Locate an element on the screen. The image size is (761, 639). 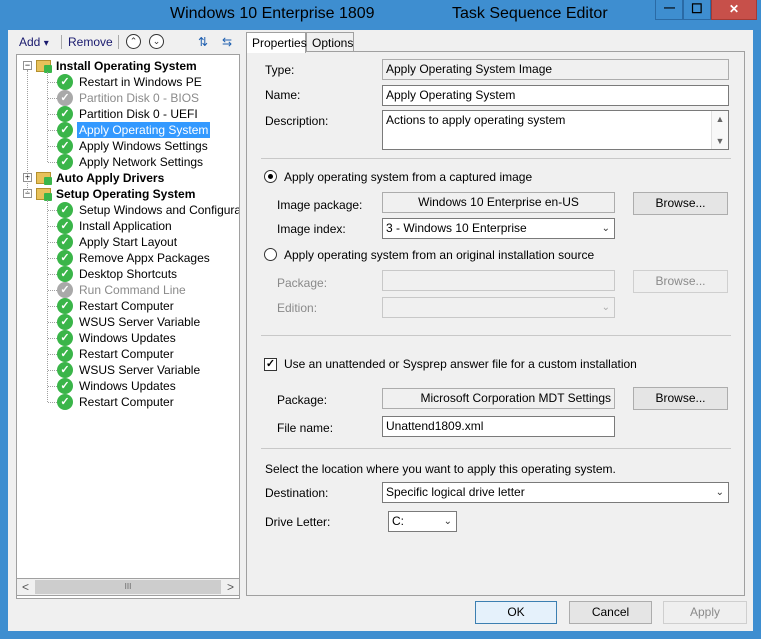
image-index-select: 3 - Windows 10 Enterprise ⌄ is located at coordinates (498, 228).